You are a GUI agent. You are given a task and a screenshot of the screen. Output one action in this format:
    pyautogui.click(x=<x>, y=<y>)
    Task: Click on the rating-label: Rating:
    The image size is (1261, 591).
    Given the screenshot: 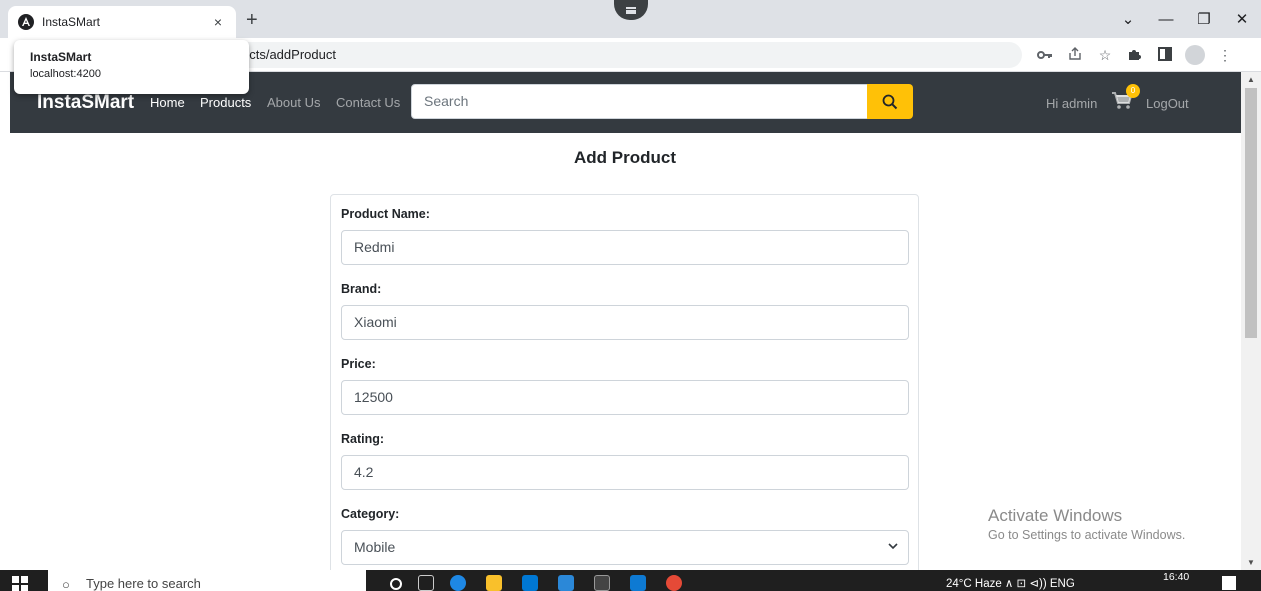 What is the action you would take?
    pyautogui.click(x=363, y=439)
    